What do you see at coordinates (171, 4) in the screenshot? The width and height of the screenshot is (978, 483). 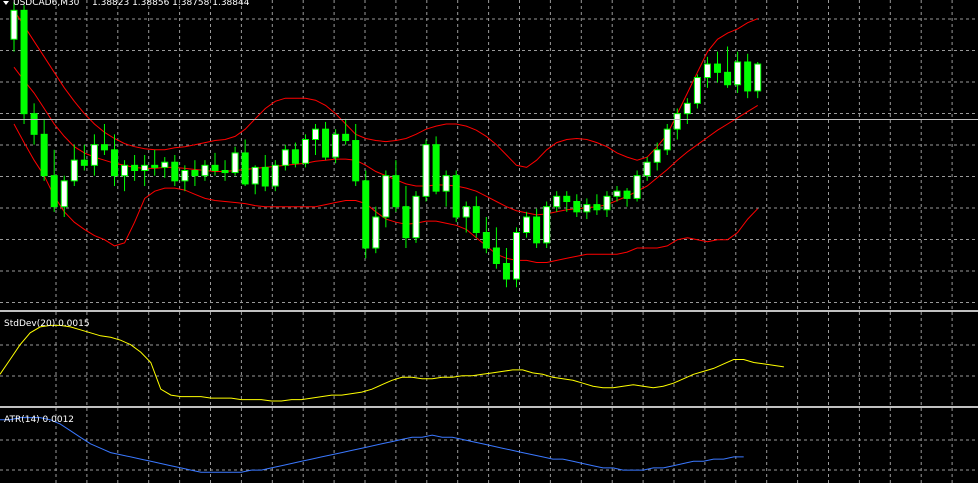 I see `ohlc-label: 1.38823 1.38856 1.38758 1.38844` at bounding box center [171, 4].